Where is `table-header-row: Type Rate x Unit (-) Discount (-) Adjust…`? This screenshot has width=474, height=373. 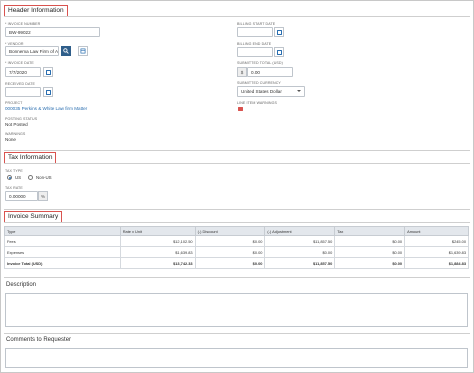 table-header-row: Type Rate x Unit (-) Discount (-) Adjust… is located at coordinates (236, 231).